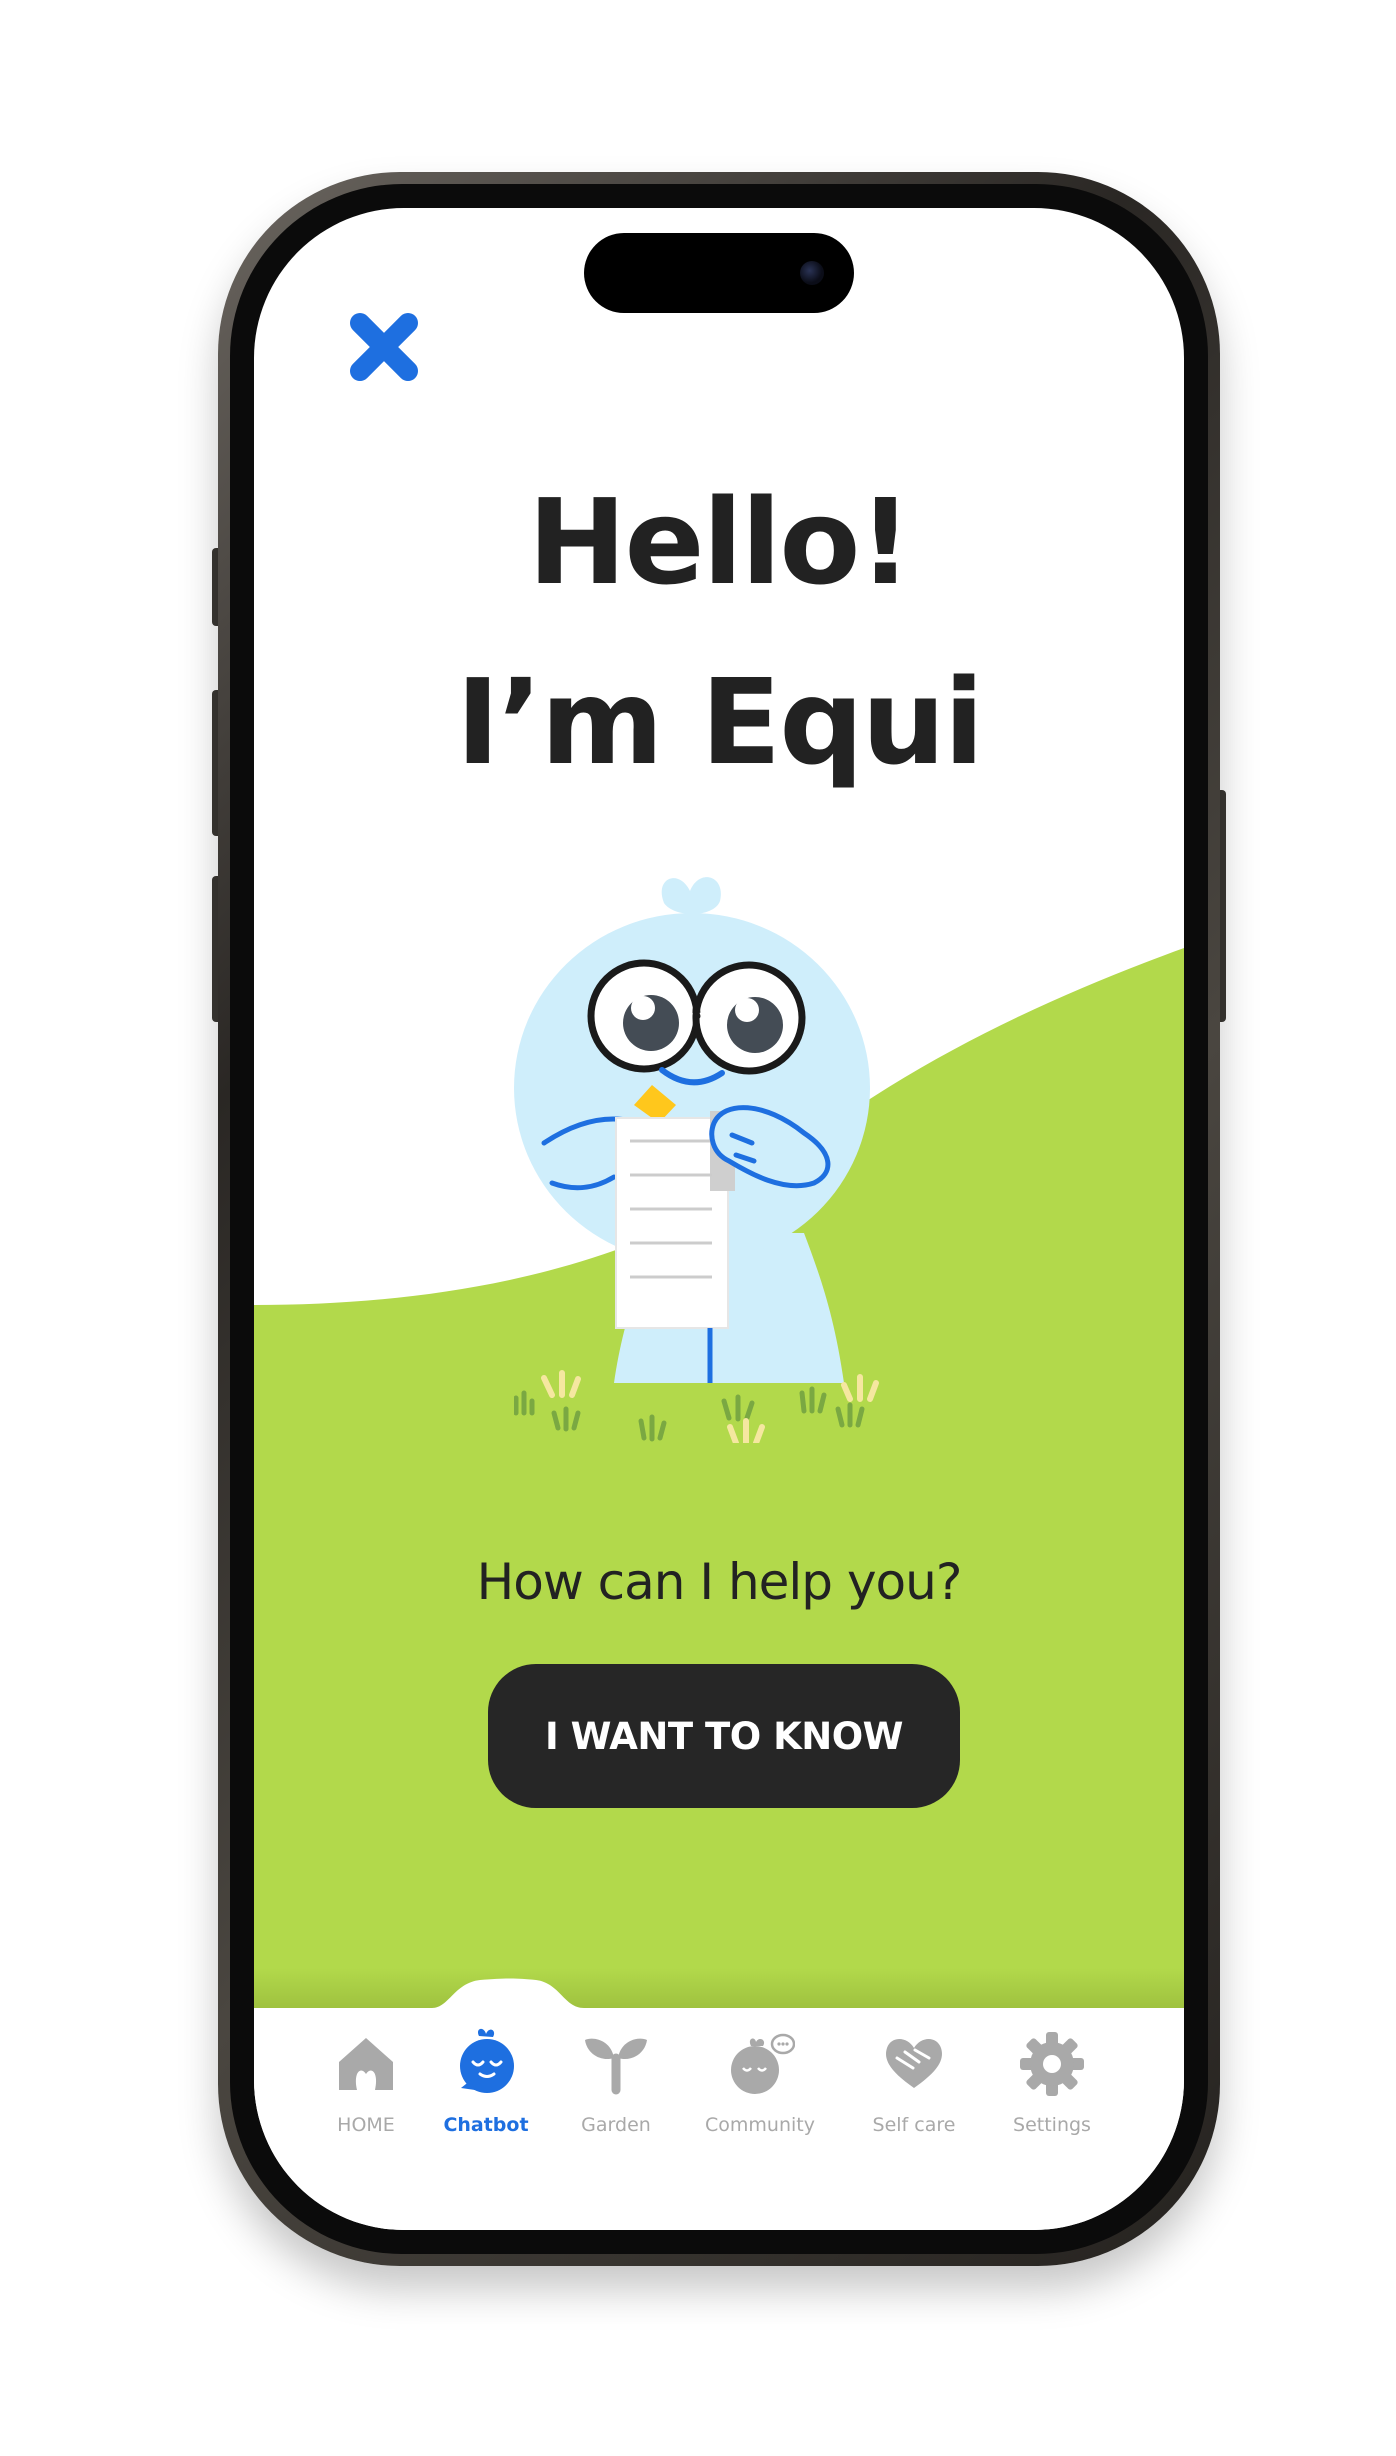 This screenshot has width=1396, height=2456. Describe the element at coordinates (760, 2125) in the screenshot. I see `tab-community-label: Community` at that location.